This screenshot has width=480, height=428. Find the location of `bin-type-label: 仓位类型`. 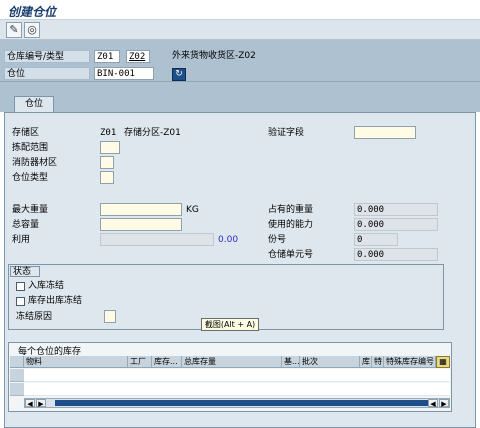

bin-type-label: 仓位类型 is located at coordinates (30, 178).